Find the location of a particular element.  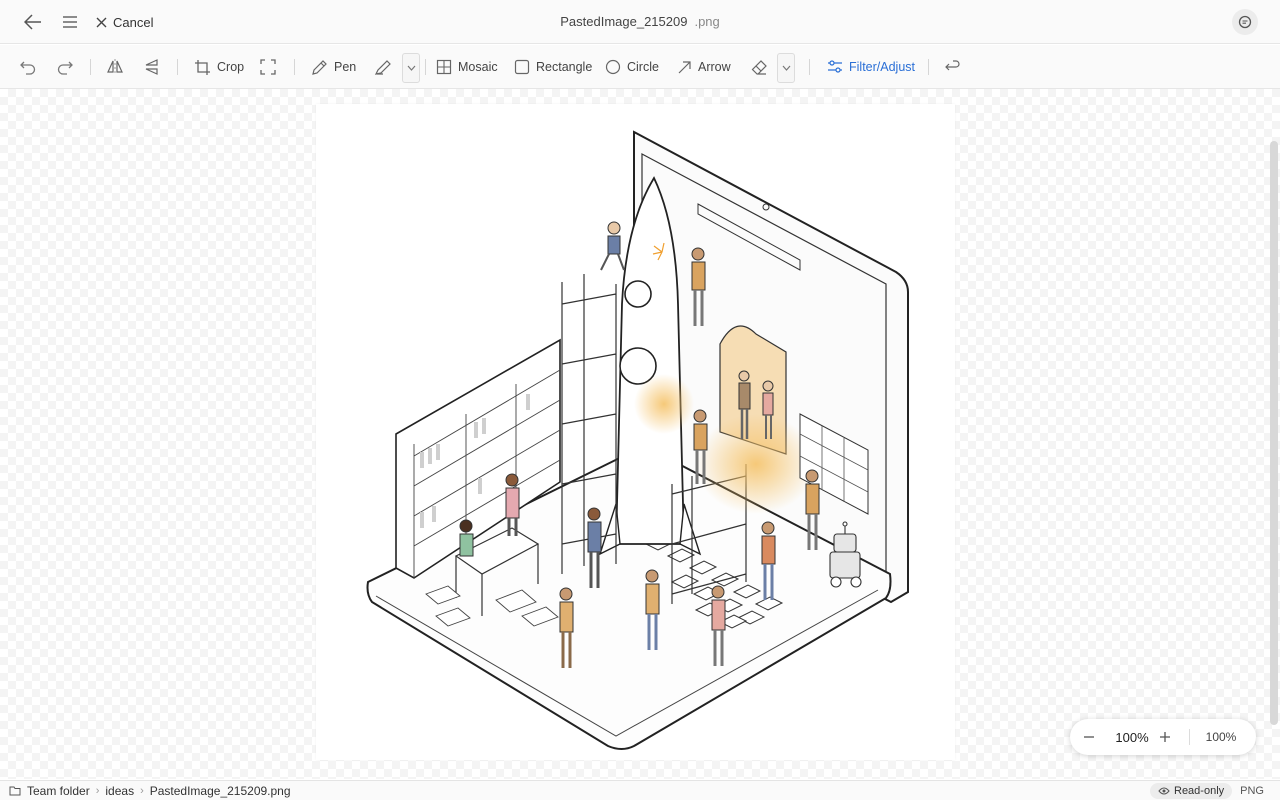

crop-icon is located at coordinates (202, 67).